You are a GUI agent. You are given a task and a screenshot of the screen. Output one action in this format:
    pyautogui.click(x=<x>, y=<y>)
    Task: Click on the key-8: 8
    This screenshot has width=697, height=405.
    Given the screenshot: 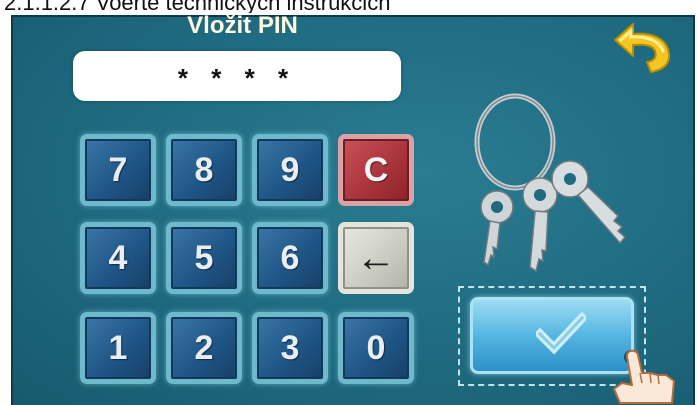 What is the action you would take?
    pyautogui.click(x=204, y=170)
    